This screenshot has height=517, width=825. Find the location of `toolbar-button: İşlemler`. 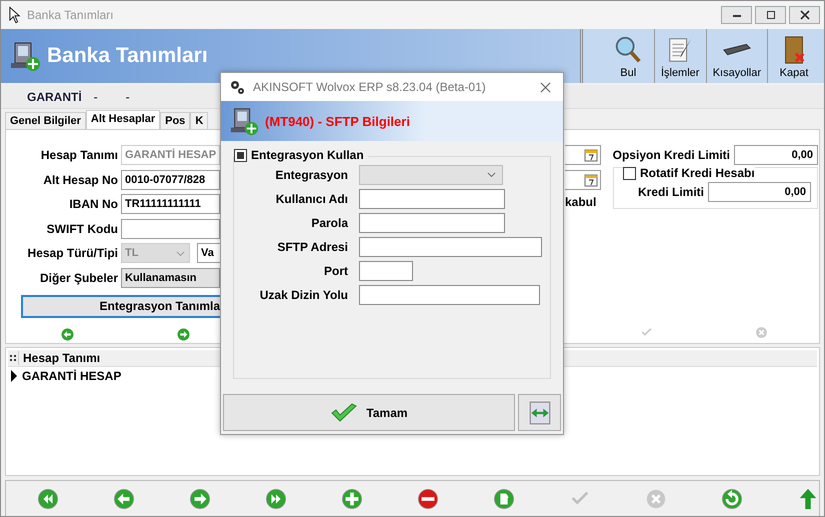

toolbar-button: İşlemler is located at coordinates (680, 56).